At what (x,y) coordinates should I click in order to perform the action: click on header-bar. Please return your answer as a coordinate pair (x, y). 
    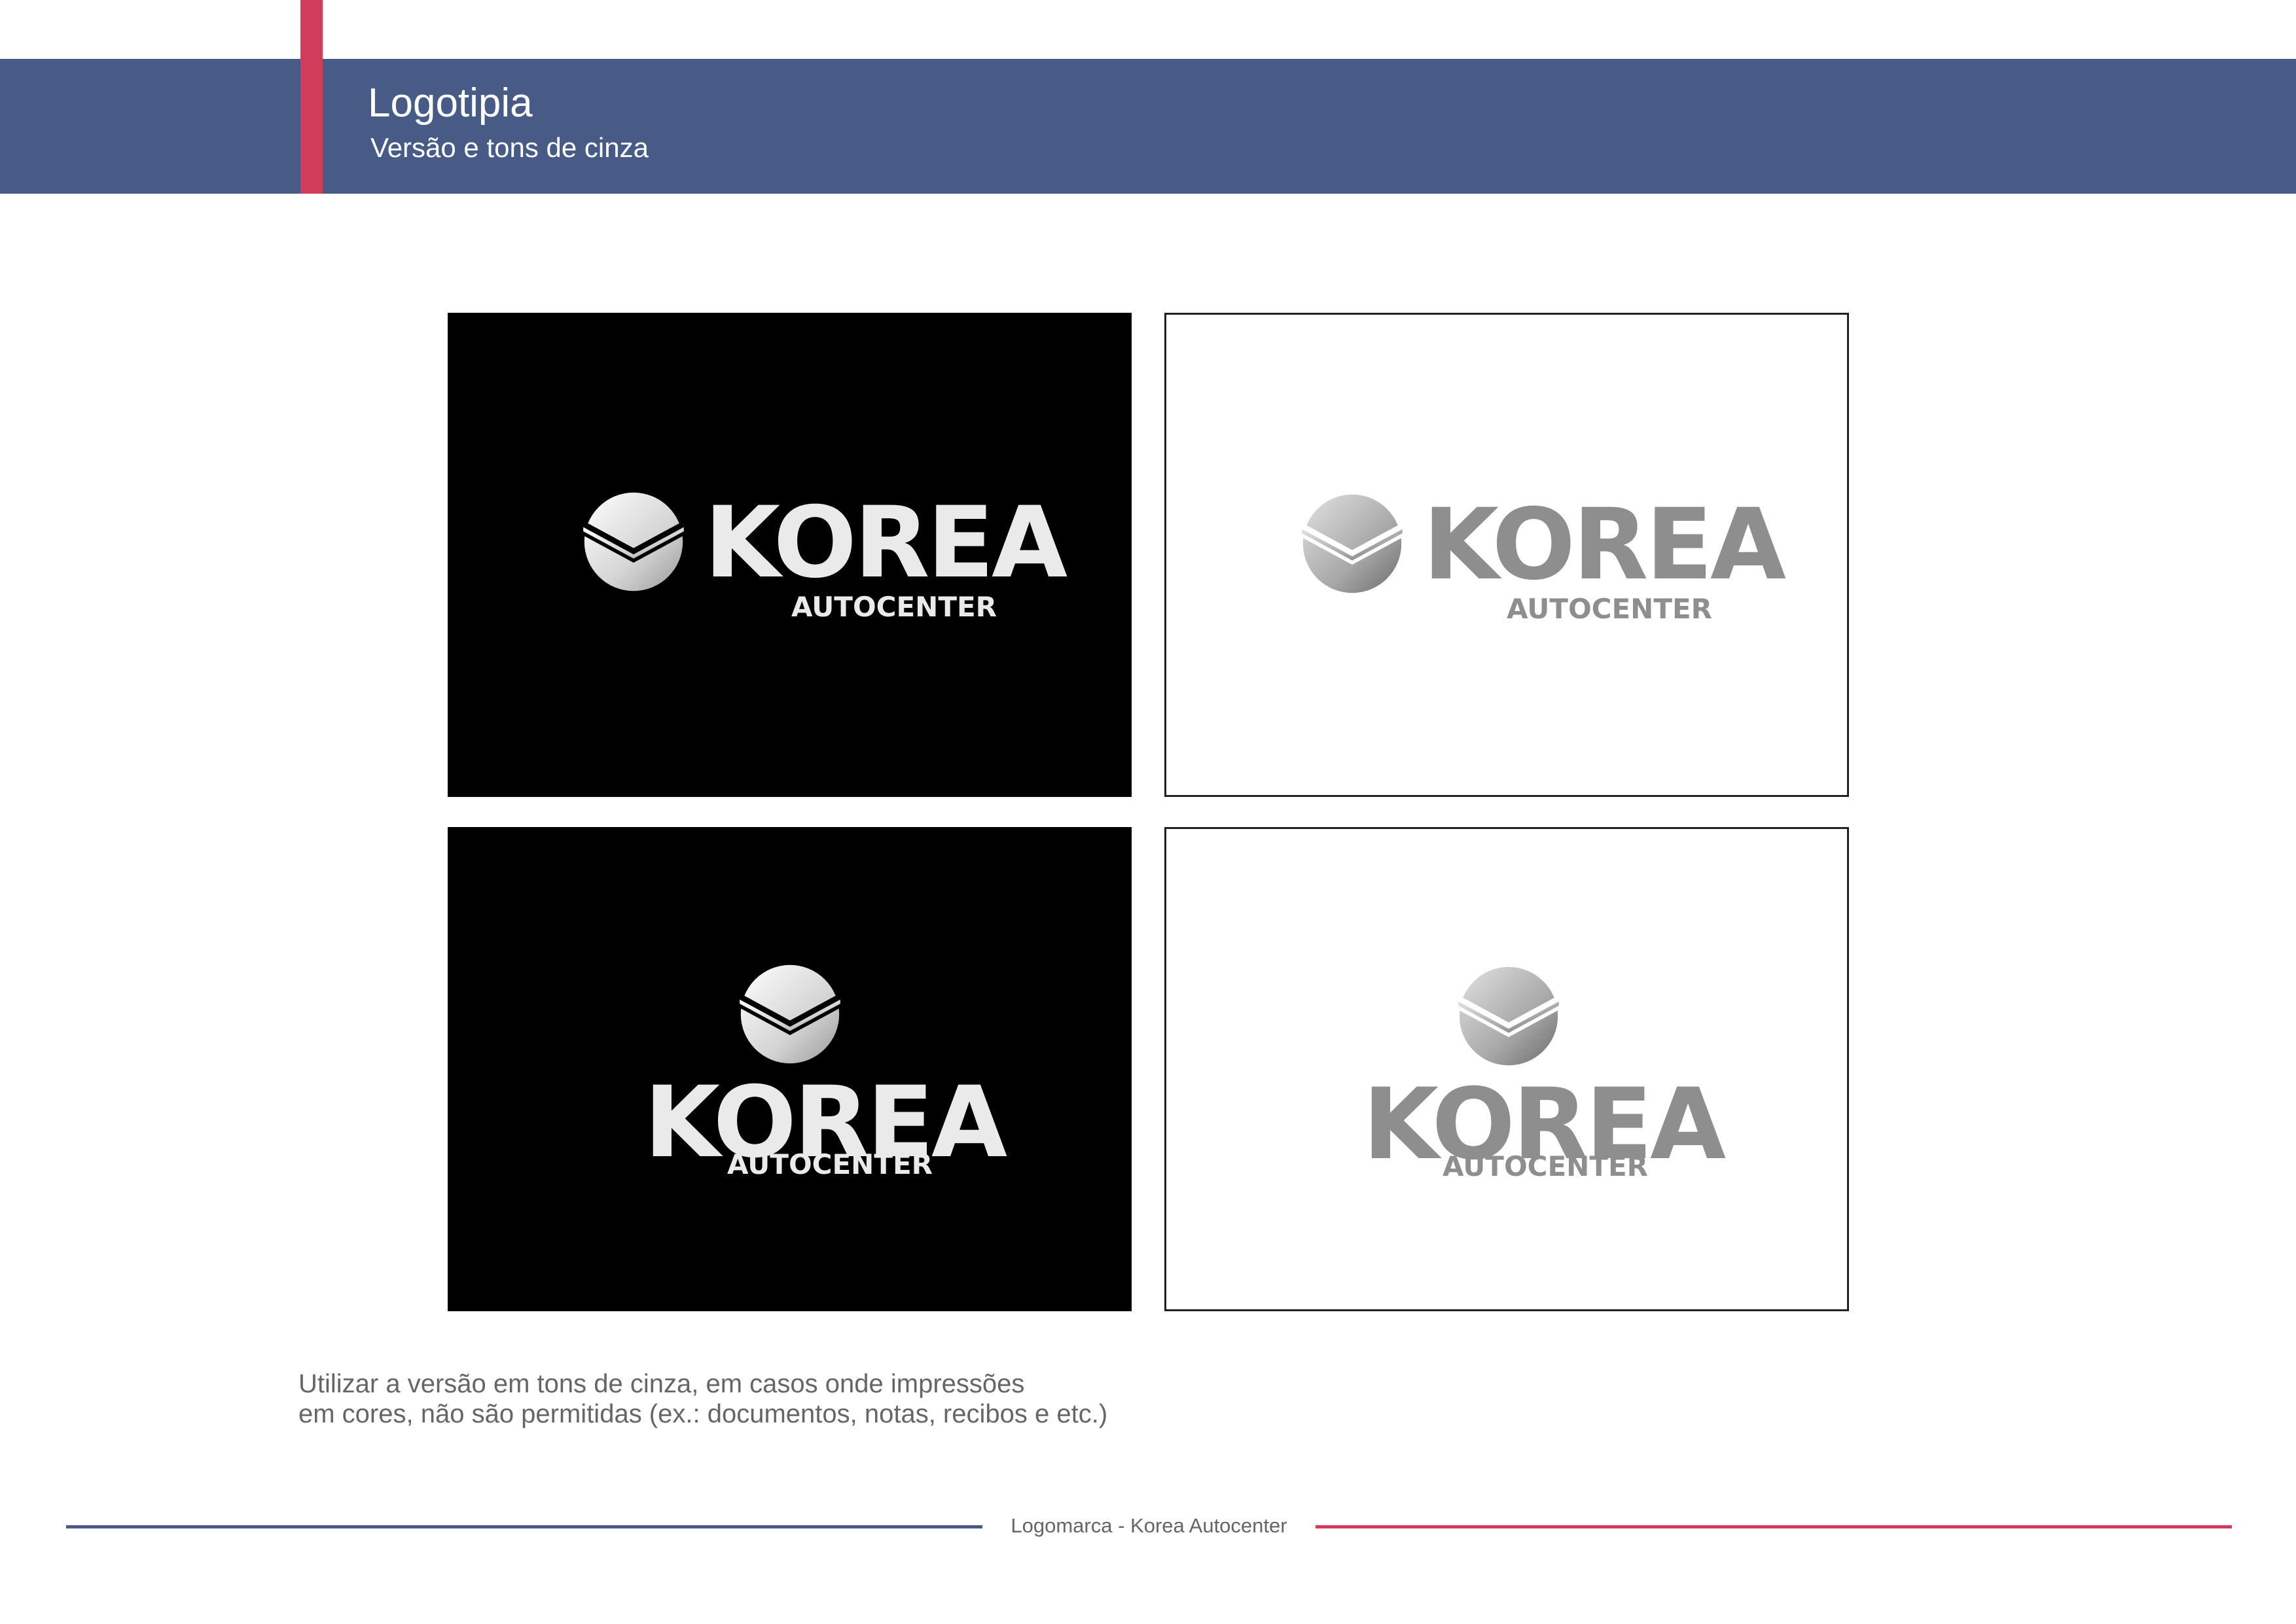
    Looking at the image, I should click on (1148, 126).